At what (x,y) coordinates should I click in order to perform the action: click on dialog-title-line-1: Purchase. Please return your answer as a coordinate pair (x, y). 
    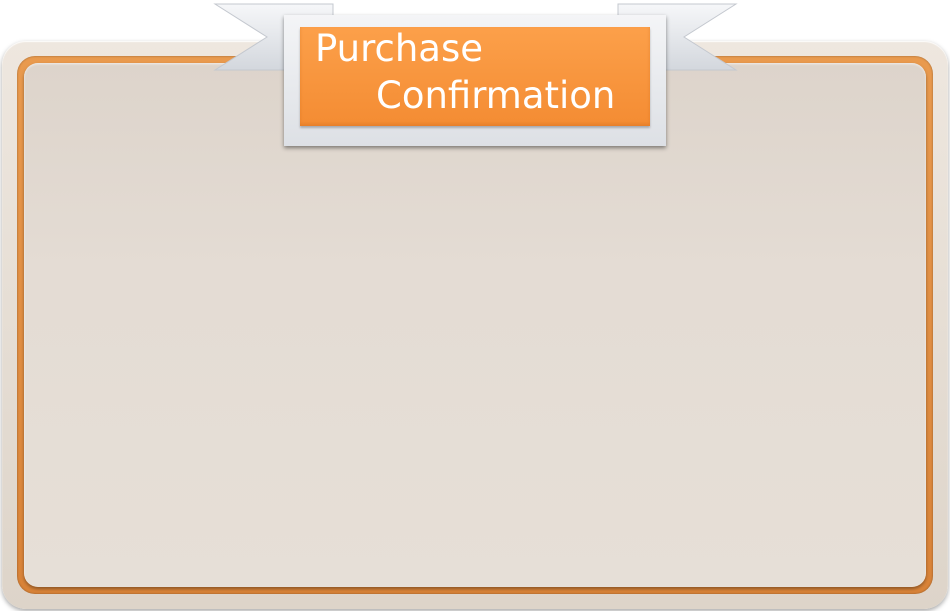
    Looking at the image, I should click on (399, 48).